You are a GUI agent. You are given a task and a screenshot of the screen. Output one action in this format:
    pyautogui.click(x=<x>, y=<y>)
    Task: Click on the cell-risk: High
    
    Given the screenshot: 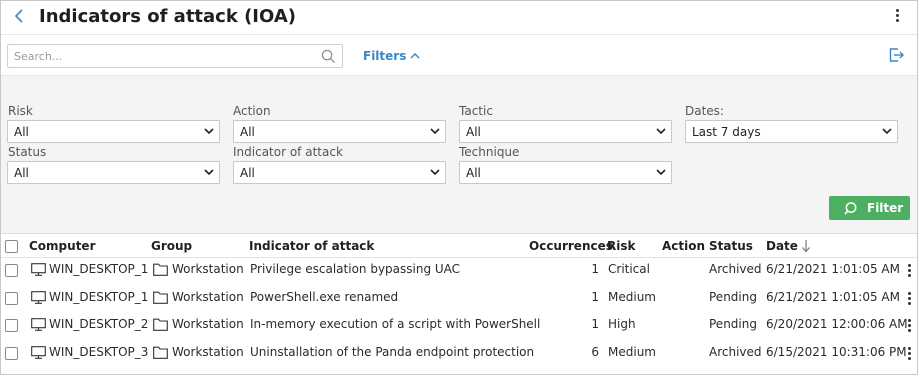 What is the action you would take?
    pyautogui.click(x=622, y=324)
    